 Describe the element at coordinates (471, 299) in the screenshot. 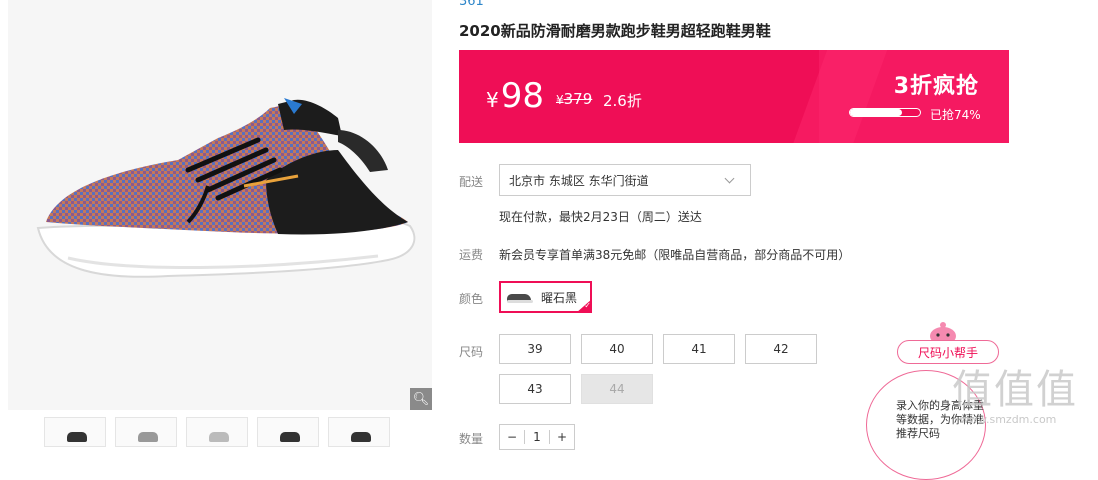

I see `color-label: 颜色` at that location.